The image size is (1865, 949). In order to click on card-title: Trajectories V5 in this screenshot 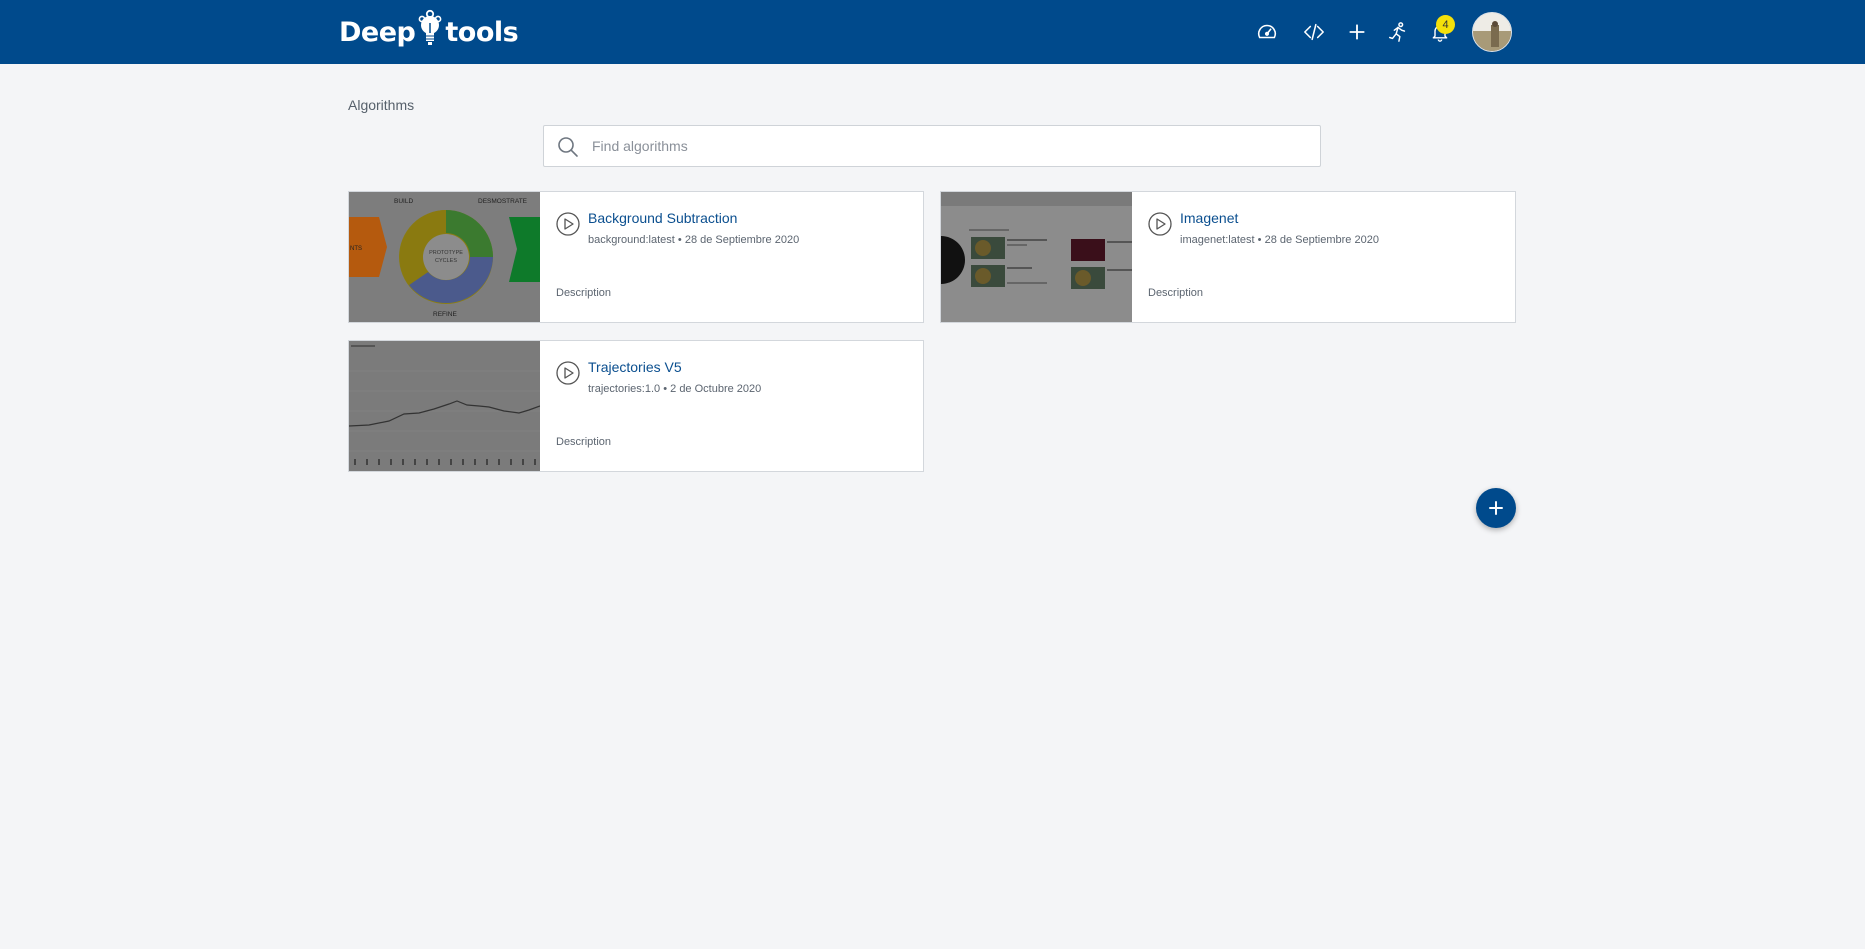, I will do `click(635, 367)`.